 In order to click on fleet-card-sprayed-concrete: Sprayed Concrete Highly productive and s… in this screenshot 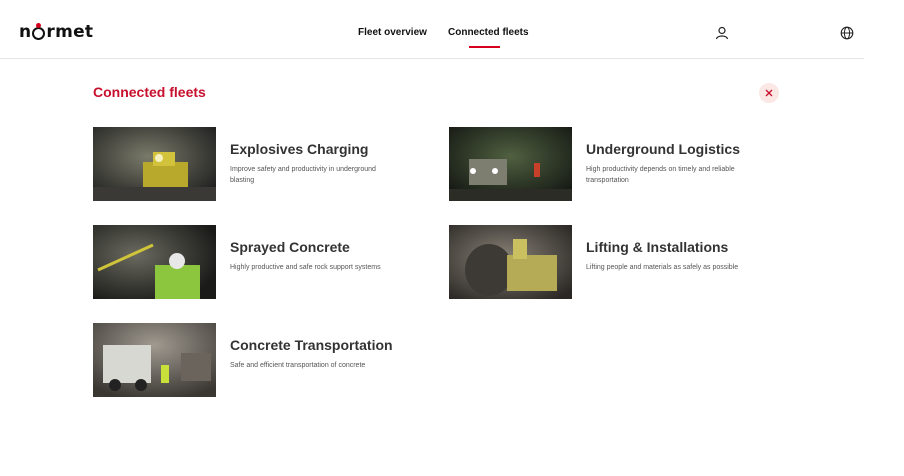, I will do `click(258, 262)`.